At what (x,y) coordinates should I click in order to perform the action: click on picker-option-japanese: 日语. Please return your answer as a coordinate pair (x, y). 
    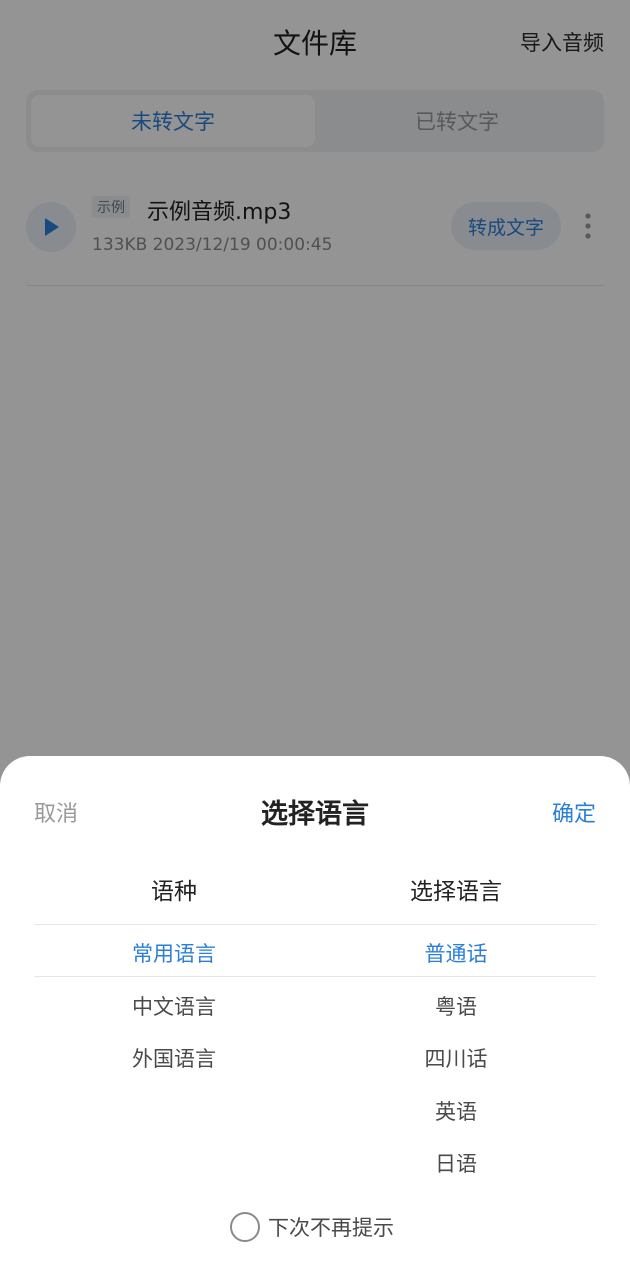
    Looking at the image, I should click on (456, 1164).